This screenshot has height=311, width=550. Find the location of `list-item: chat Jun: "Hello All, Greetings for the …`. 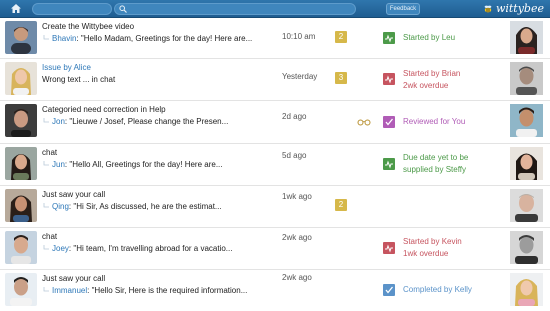

list-item: chat Jun: "Hello All, Greetings for the … is located at coordinates (275, 165).